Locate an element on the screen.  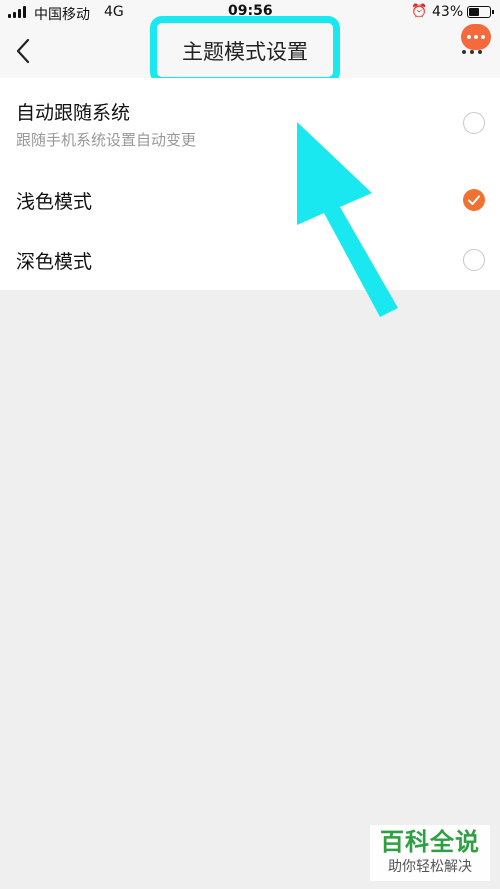
floating-more-button is located at coordinates (476, 37).